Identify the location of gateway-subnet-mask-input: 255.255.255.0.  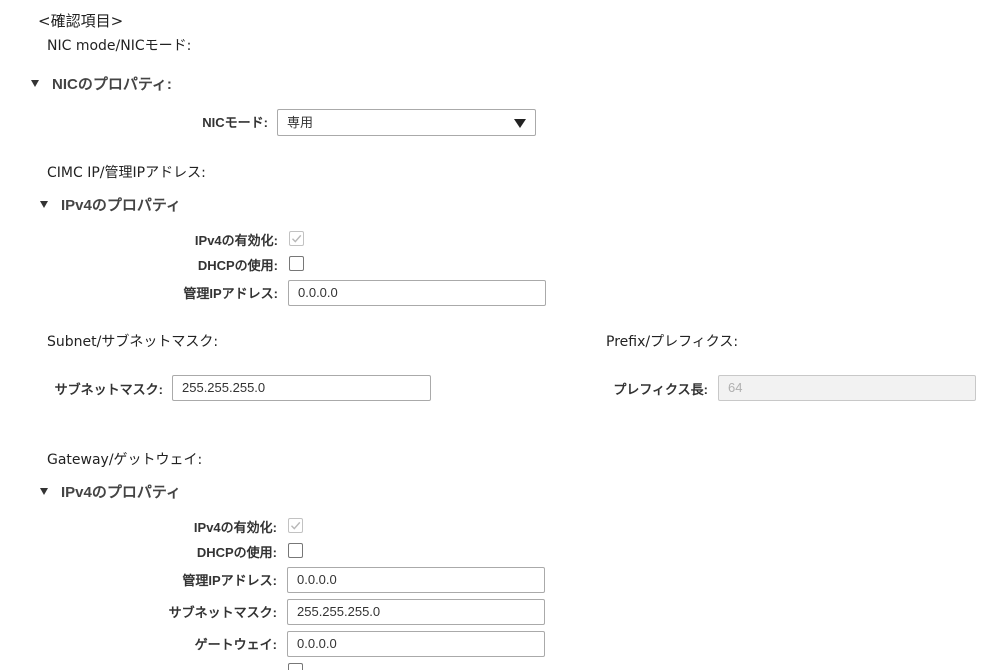
(416, 612).